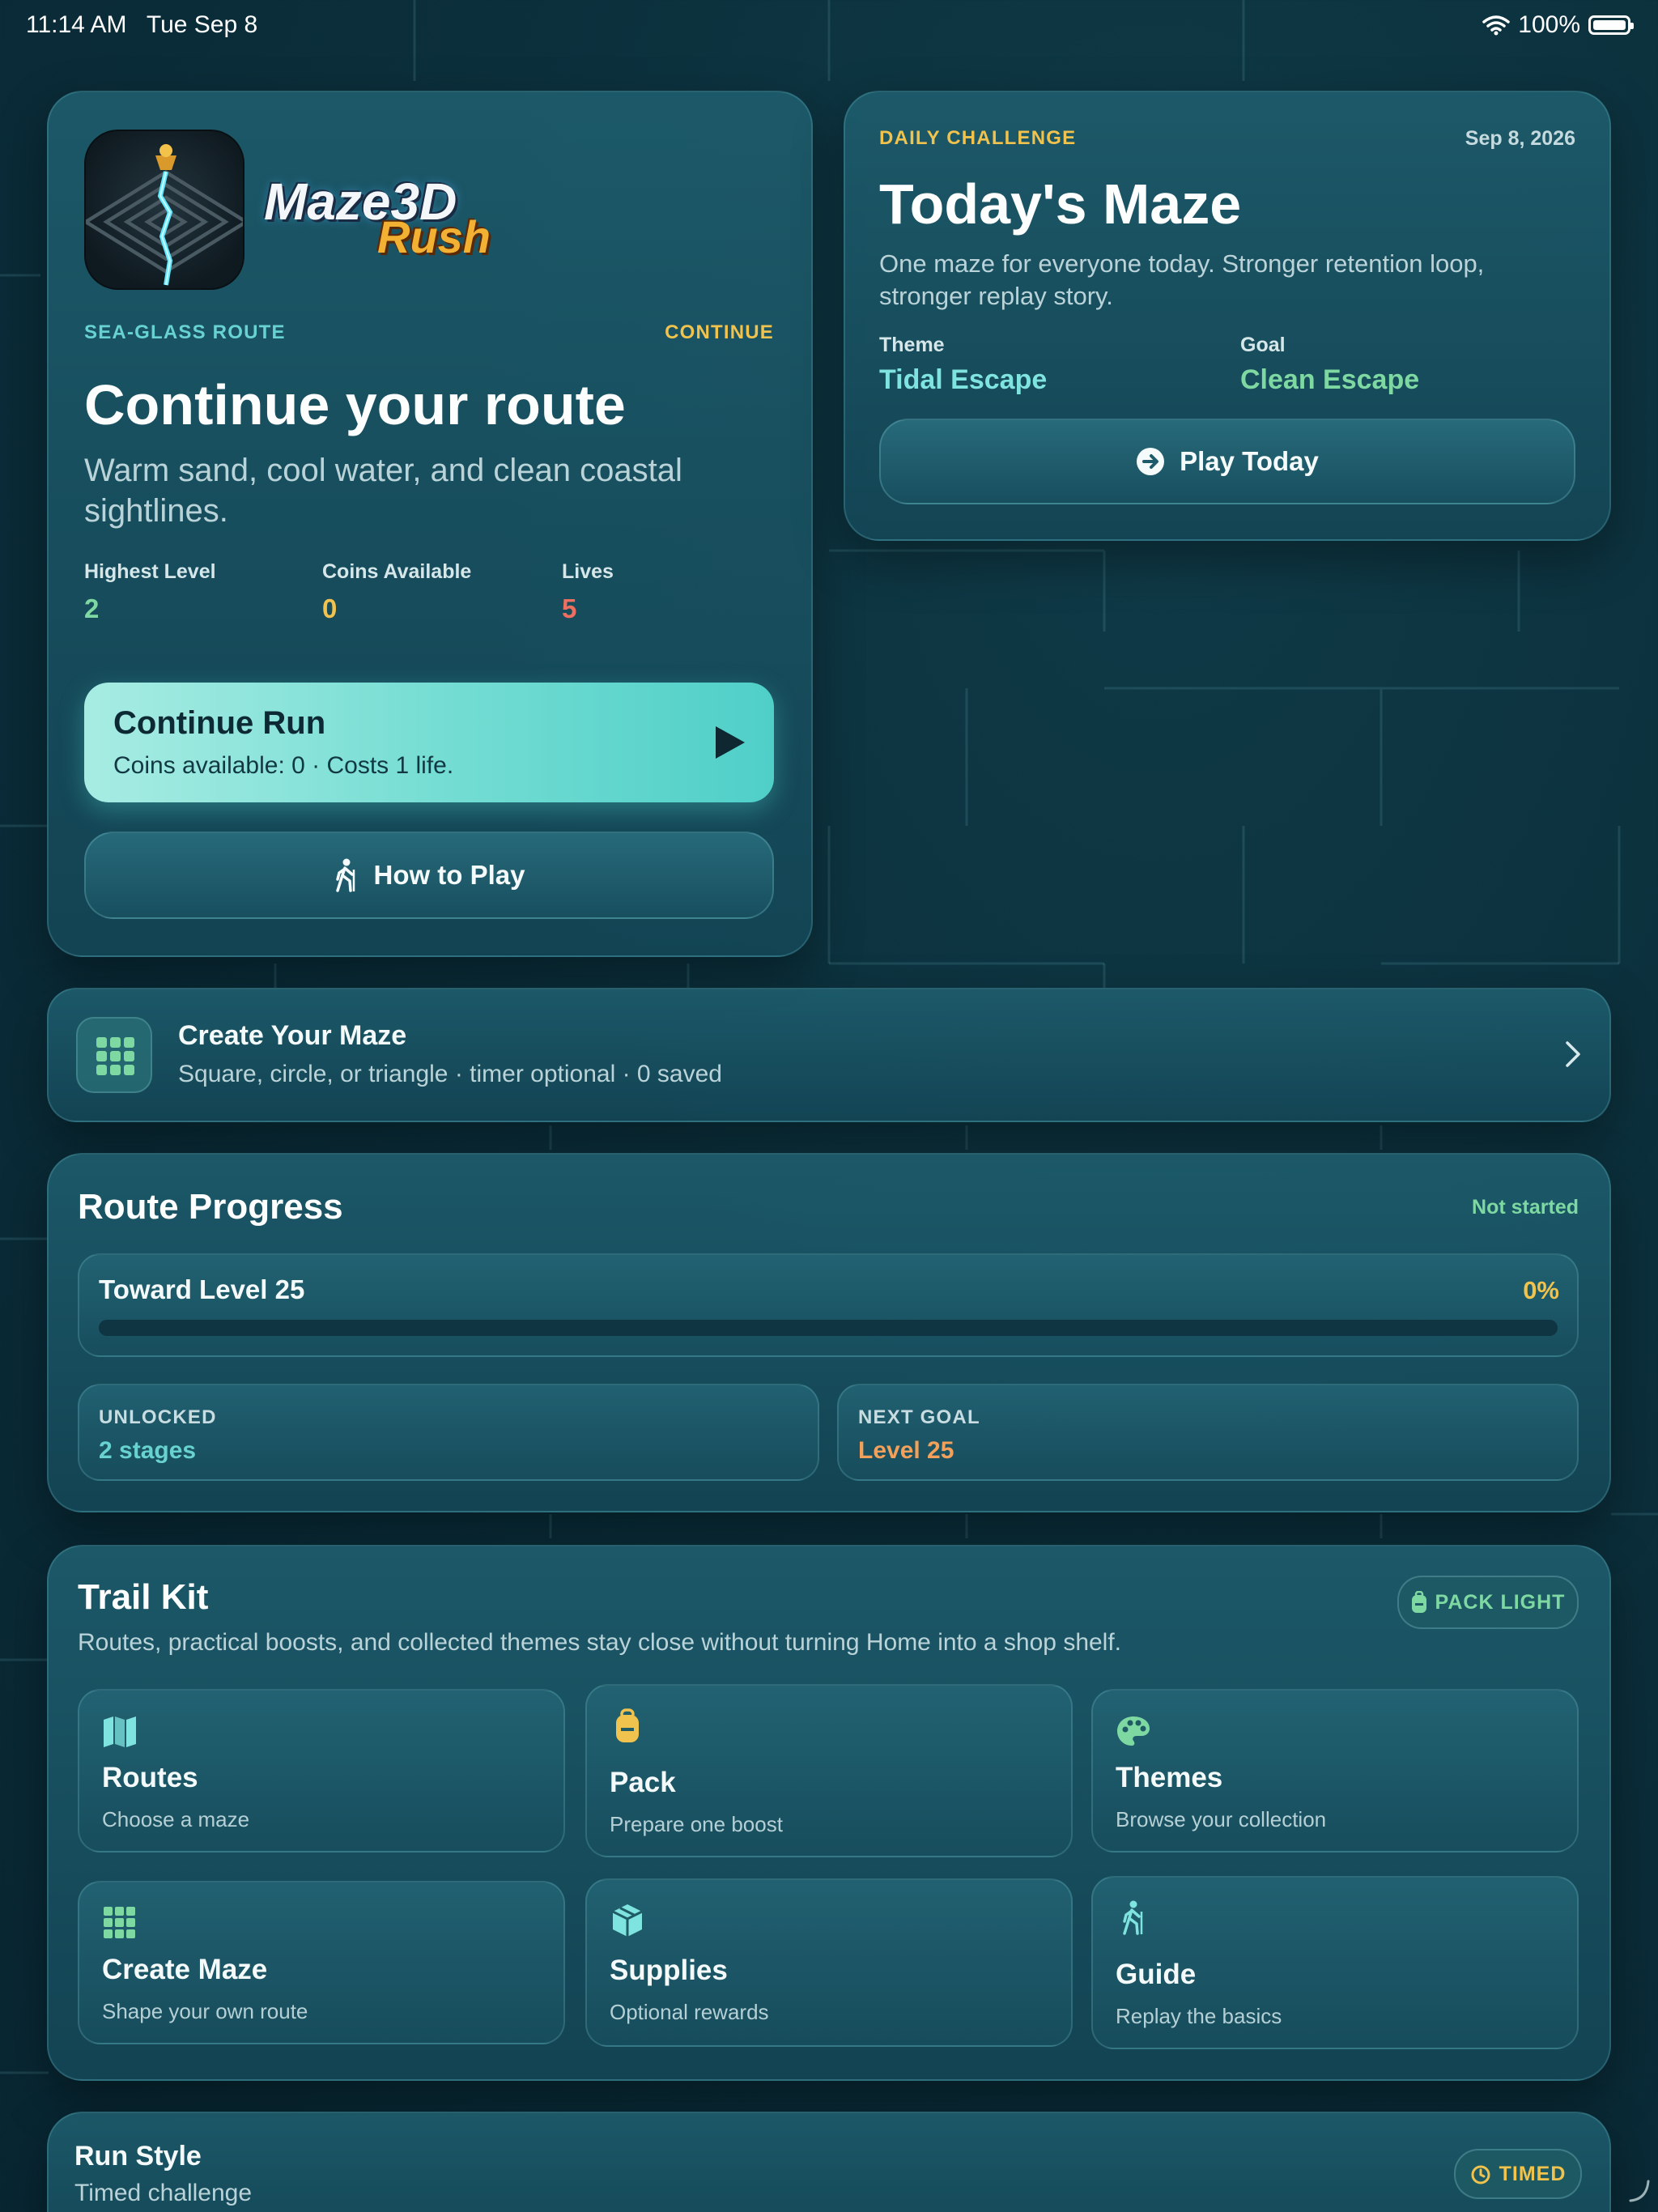 The image size is (1658, 2212). Describe the element at coordinates (1199, 2016) in the screenshot. I see `tile-subtitle: Replay the basics` at that location.